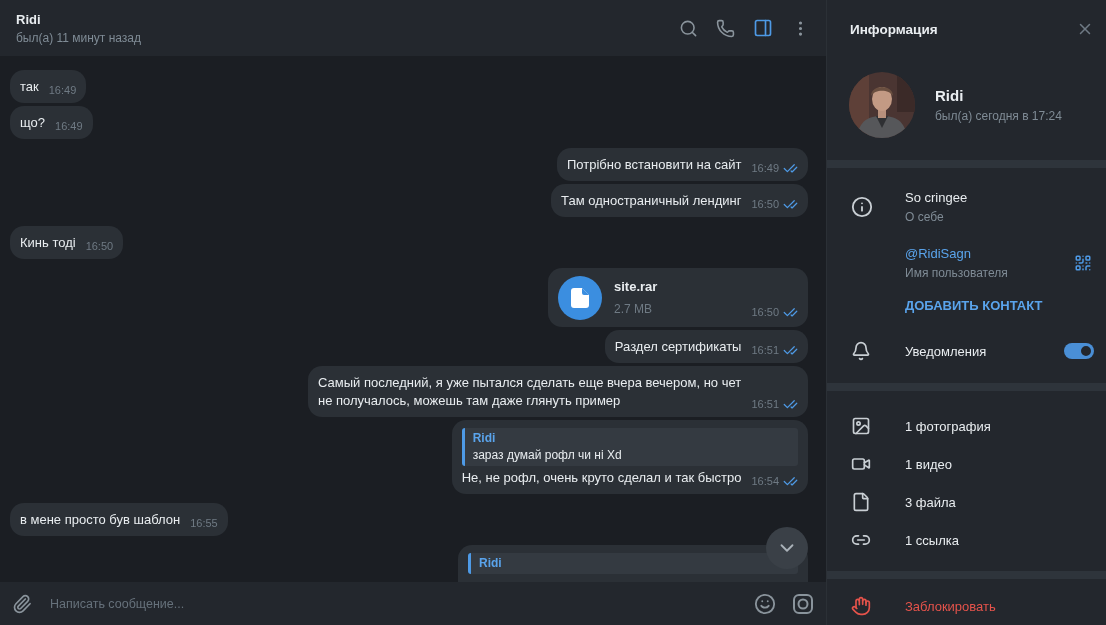 The image size is (1106, 625). I want to click on bio-label: О себе, so click(925, 217).